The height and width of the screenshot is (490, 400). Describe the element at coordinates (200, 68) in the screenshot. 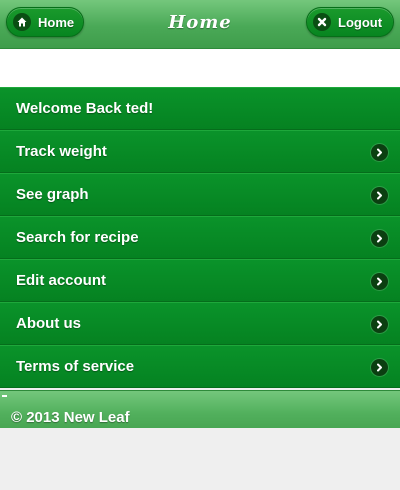

I see `content-spacer` at that location.